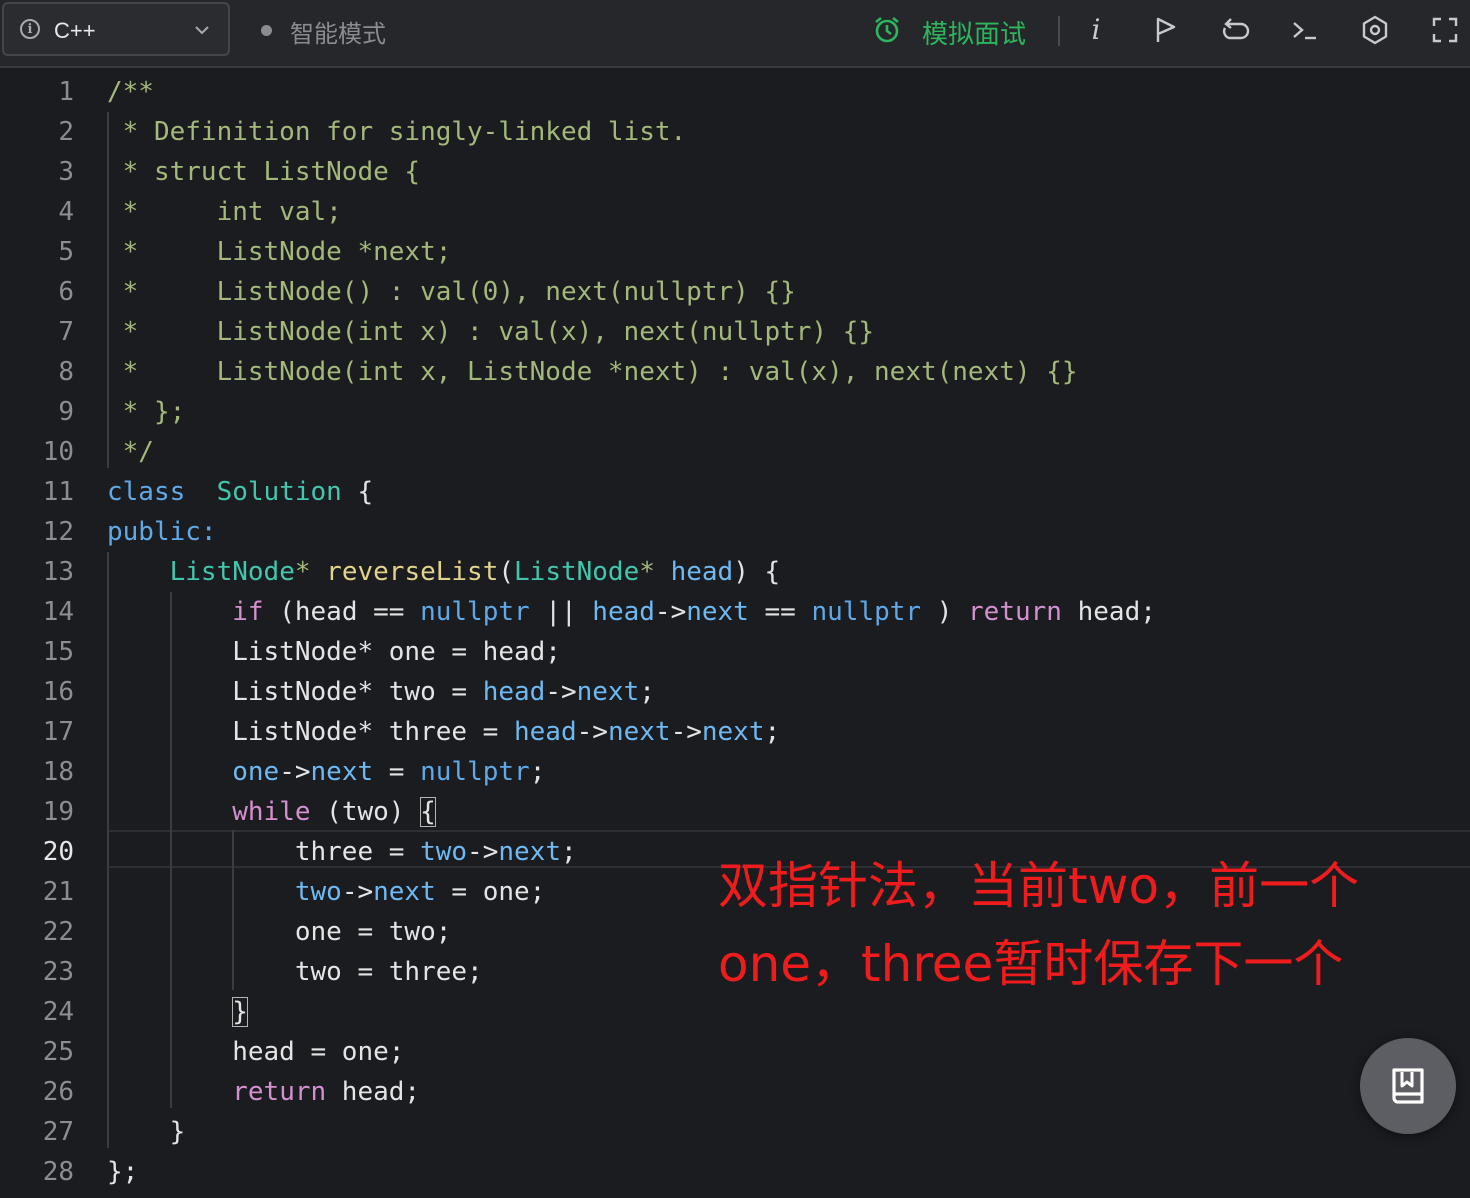 This screenshot has width=1470, height=1198. I want to click on line-number: 6, so click(66, 292).